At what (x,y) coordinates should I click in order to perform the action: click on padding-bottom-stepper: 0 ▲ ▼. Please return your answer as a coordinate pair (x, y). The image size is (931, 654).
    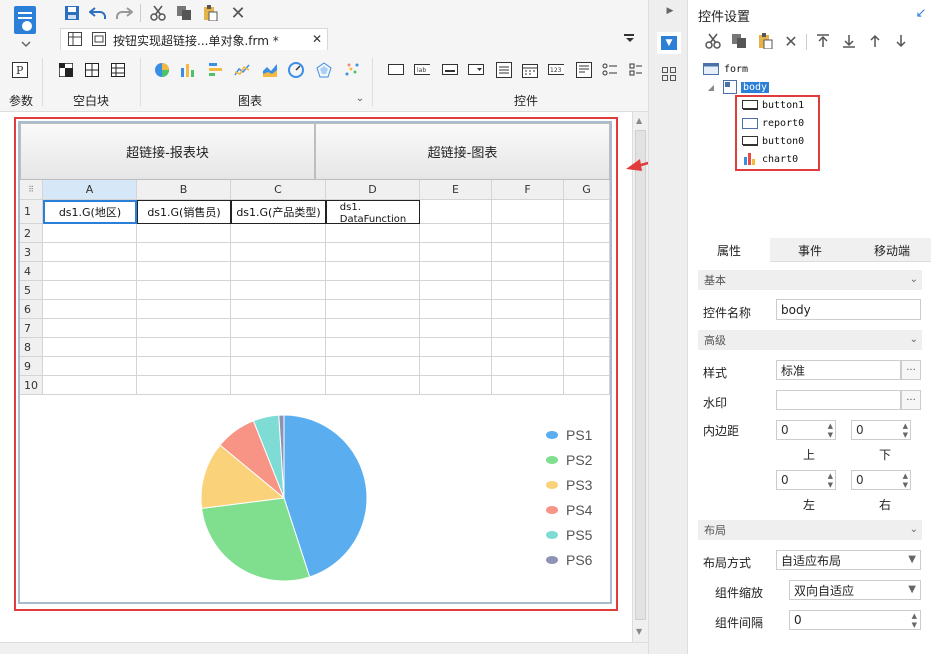
    Looking at the image, I should click on (881, 430).